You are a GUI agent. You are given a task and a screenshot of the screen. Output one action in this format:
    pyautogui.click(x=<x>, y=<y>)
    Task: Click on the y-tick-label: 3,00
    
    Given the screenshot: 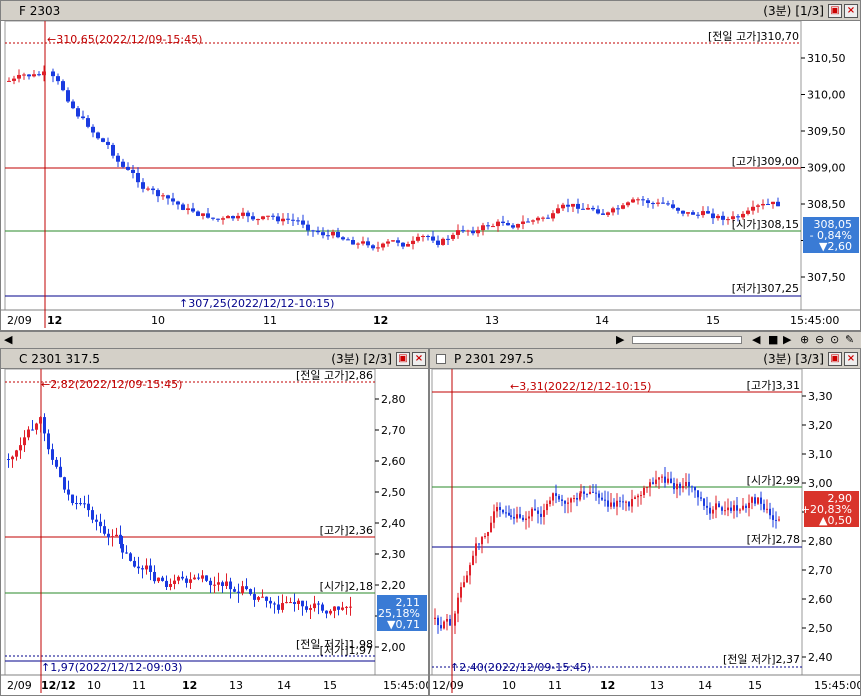 What is the action you would take?
    pyautogui.click(x=820, y=483)
    